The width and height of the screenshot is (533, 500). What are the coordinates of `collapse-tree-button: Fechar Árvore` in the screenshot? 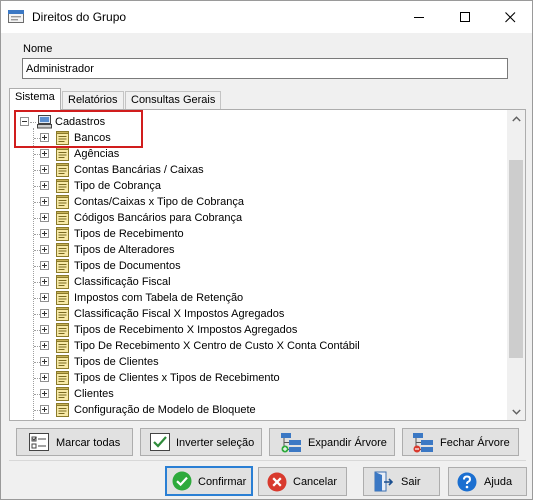 It's located at (460, 442).